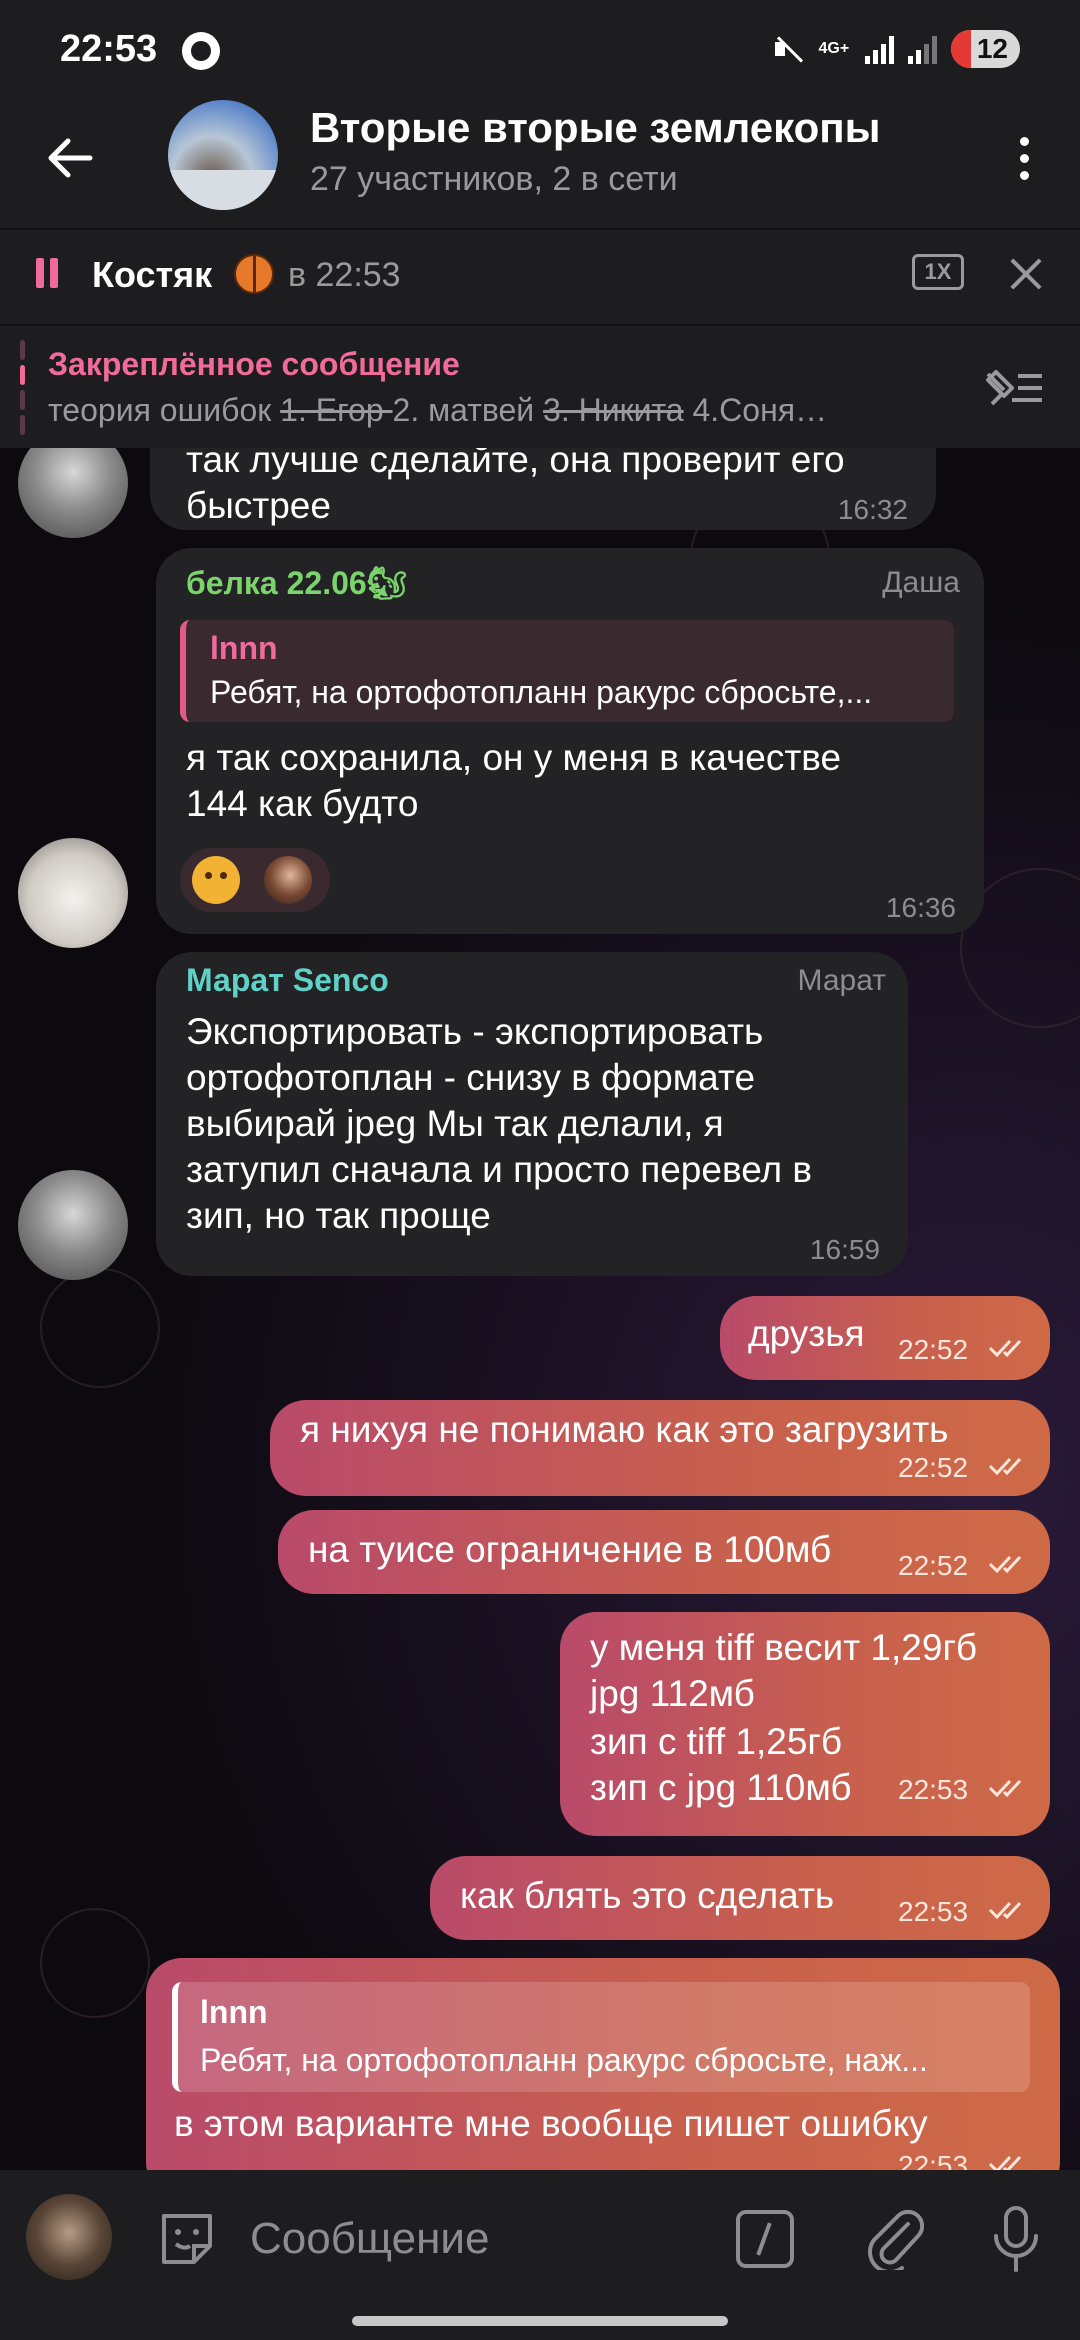 The width and height of the screenshot is (1080, 2340). What do you see at coordinates (540, 2255) in the screenshot?
I see `message-input-bar: Сообщение` at bounding box center [540, 2255].